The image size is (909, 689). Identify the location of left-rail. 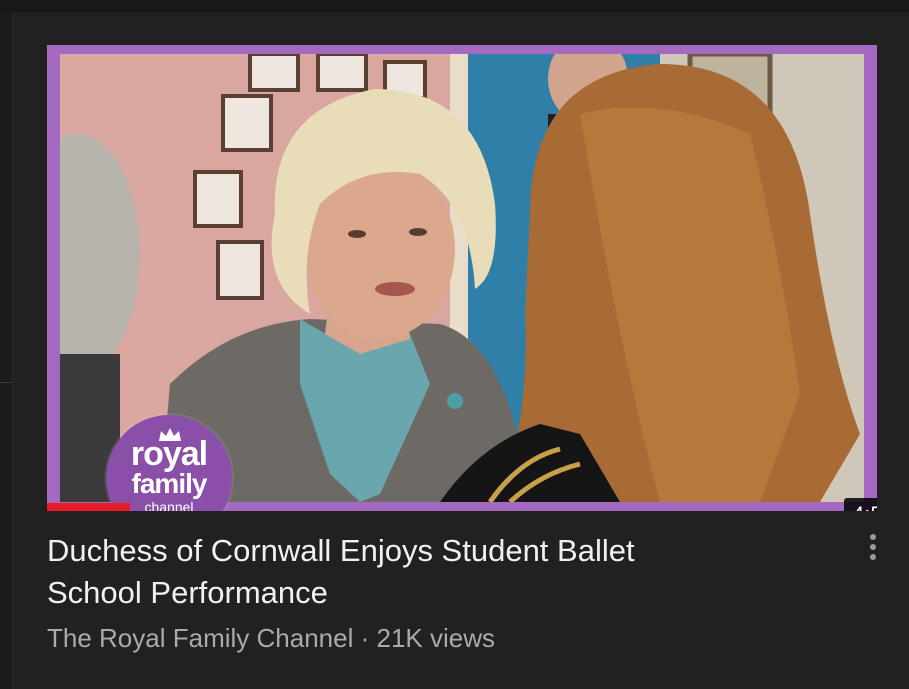
(6, 350).